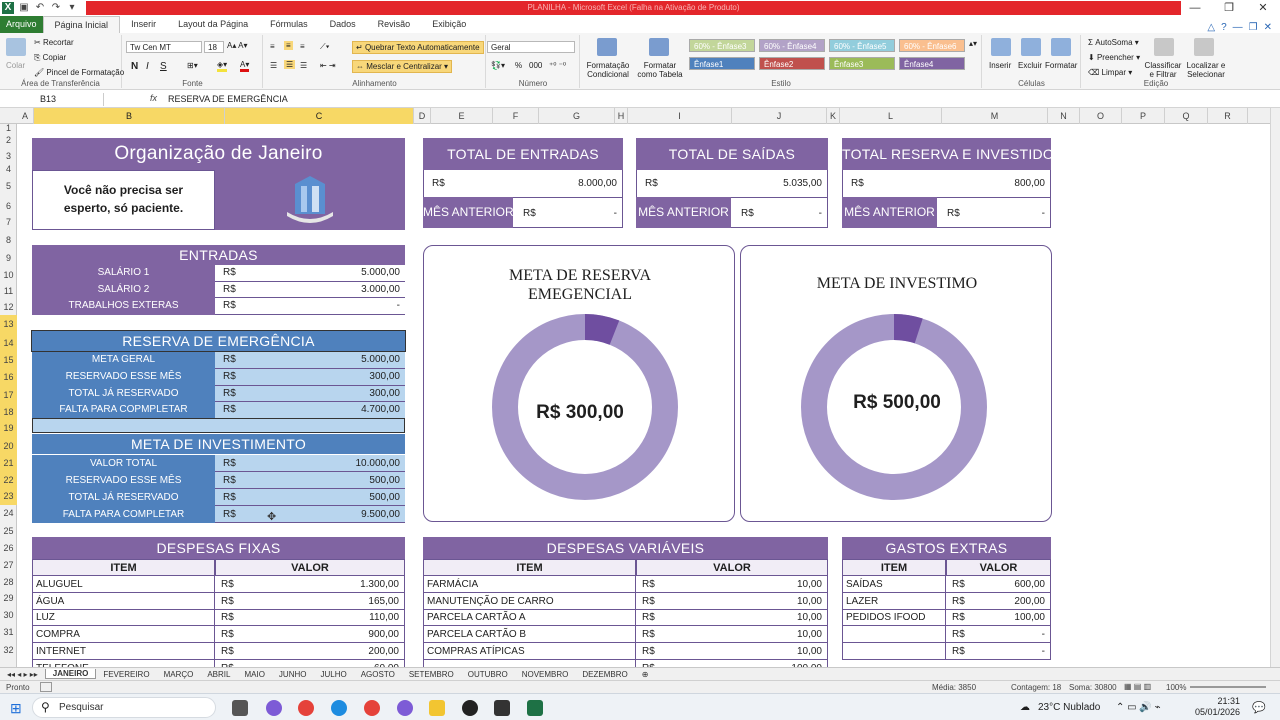 This screenshot has width=1280, height=720. I want to click on notification-icon: 💬, so click(1259, 707).